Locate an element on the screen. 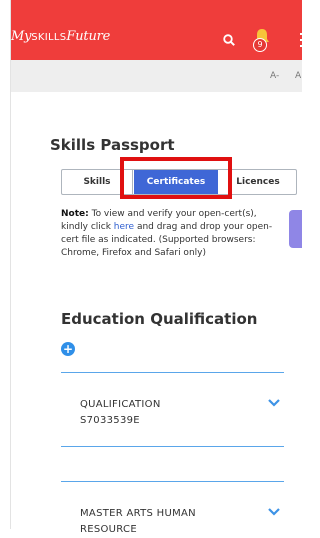 Image resolution: width=320 pixels, height=538 pixels. page-title: Skills Passport is located at coordinates (112, 145).